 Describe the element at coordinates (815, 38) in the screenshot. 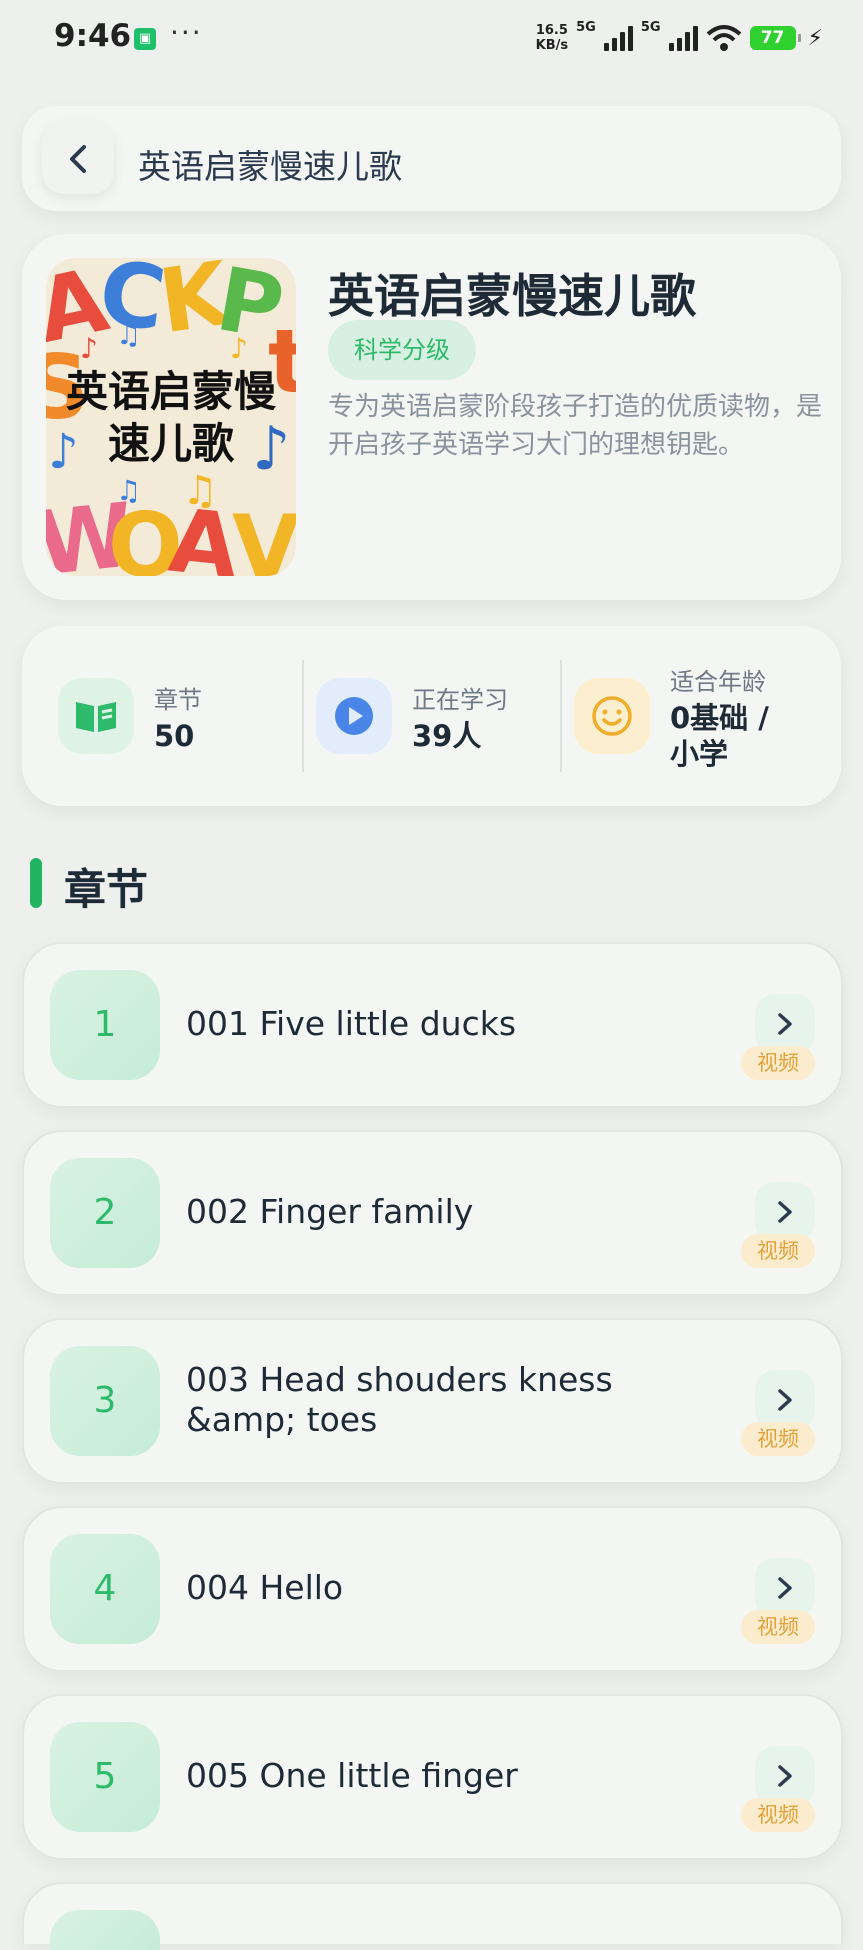

I see `charging-icon: ⚡` at that location.